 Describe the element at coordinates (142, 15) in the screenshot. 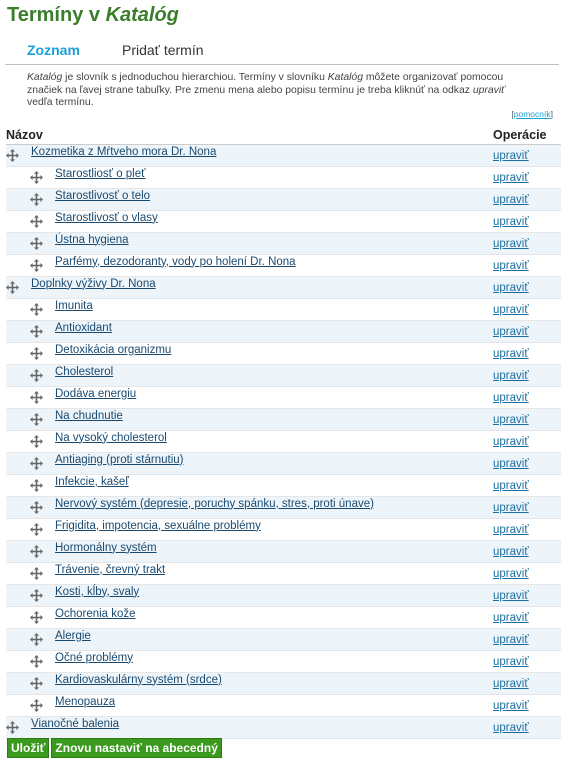

I see `title-vocabulary-name: Katalóg` at that location.